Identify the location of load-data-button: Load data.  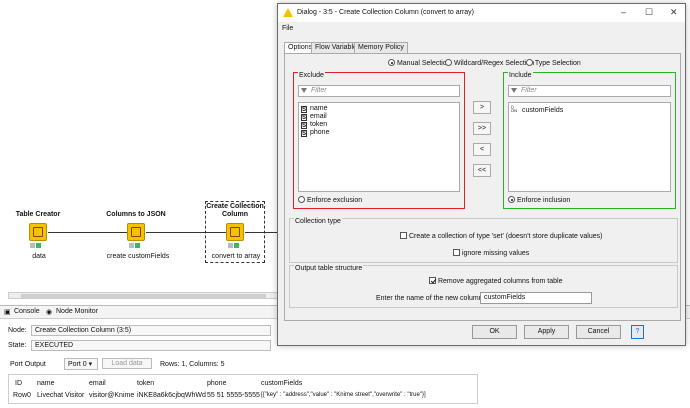
(127, 363).